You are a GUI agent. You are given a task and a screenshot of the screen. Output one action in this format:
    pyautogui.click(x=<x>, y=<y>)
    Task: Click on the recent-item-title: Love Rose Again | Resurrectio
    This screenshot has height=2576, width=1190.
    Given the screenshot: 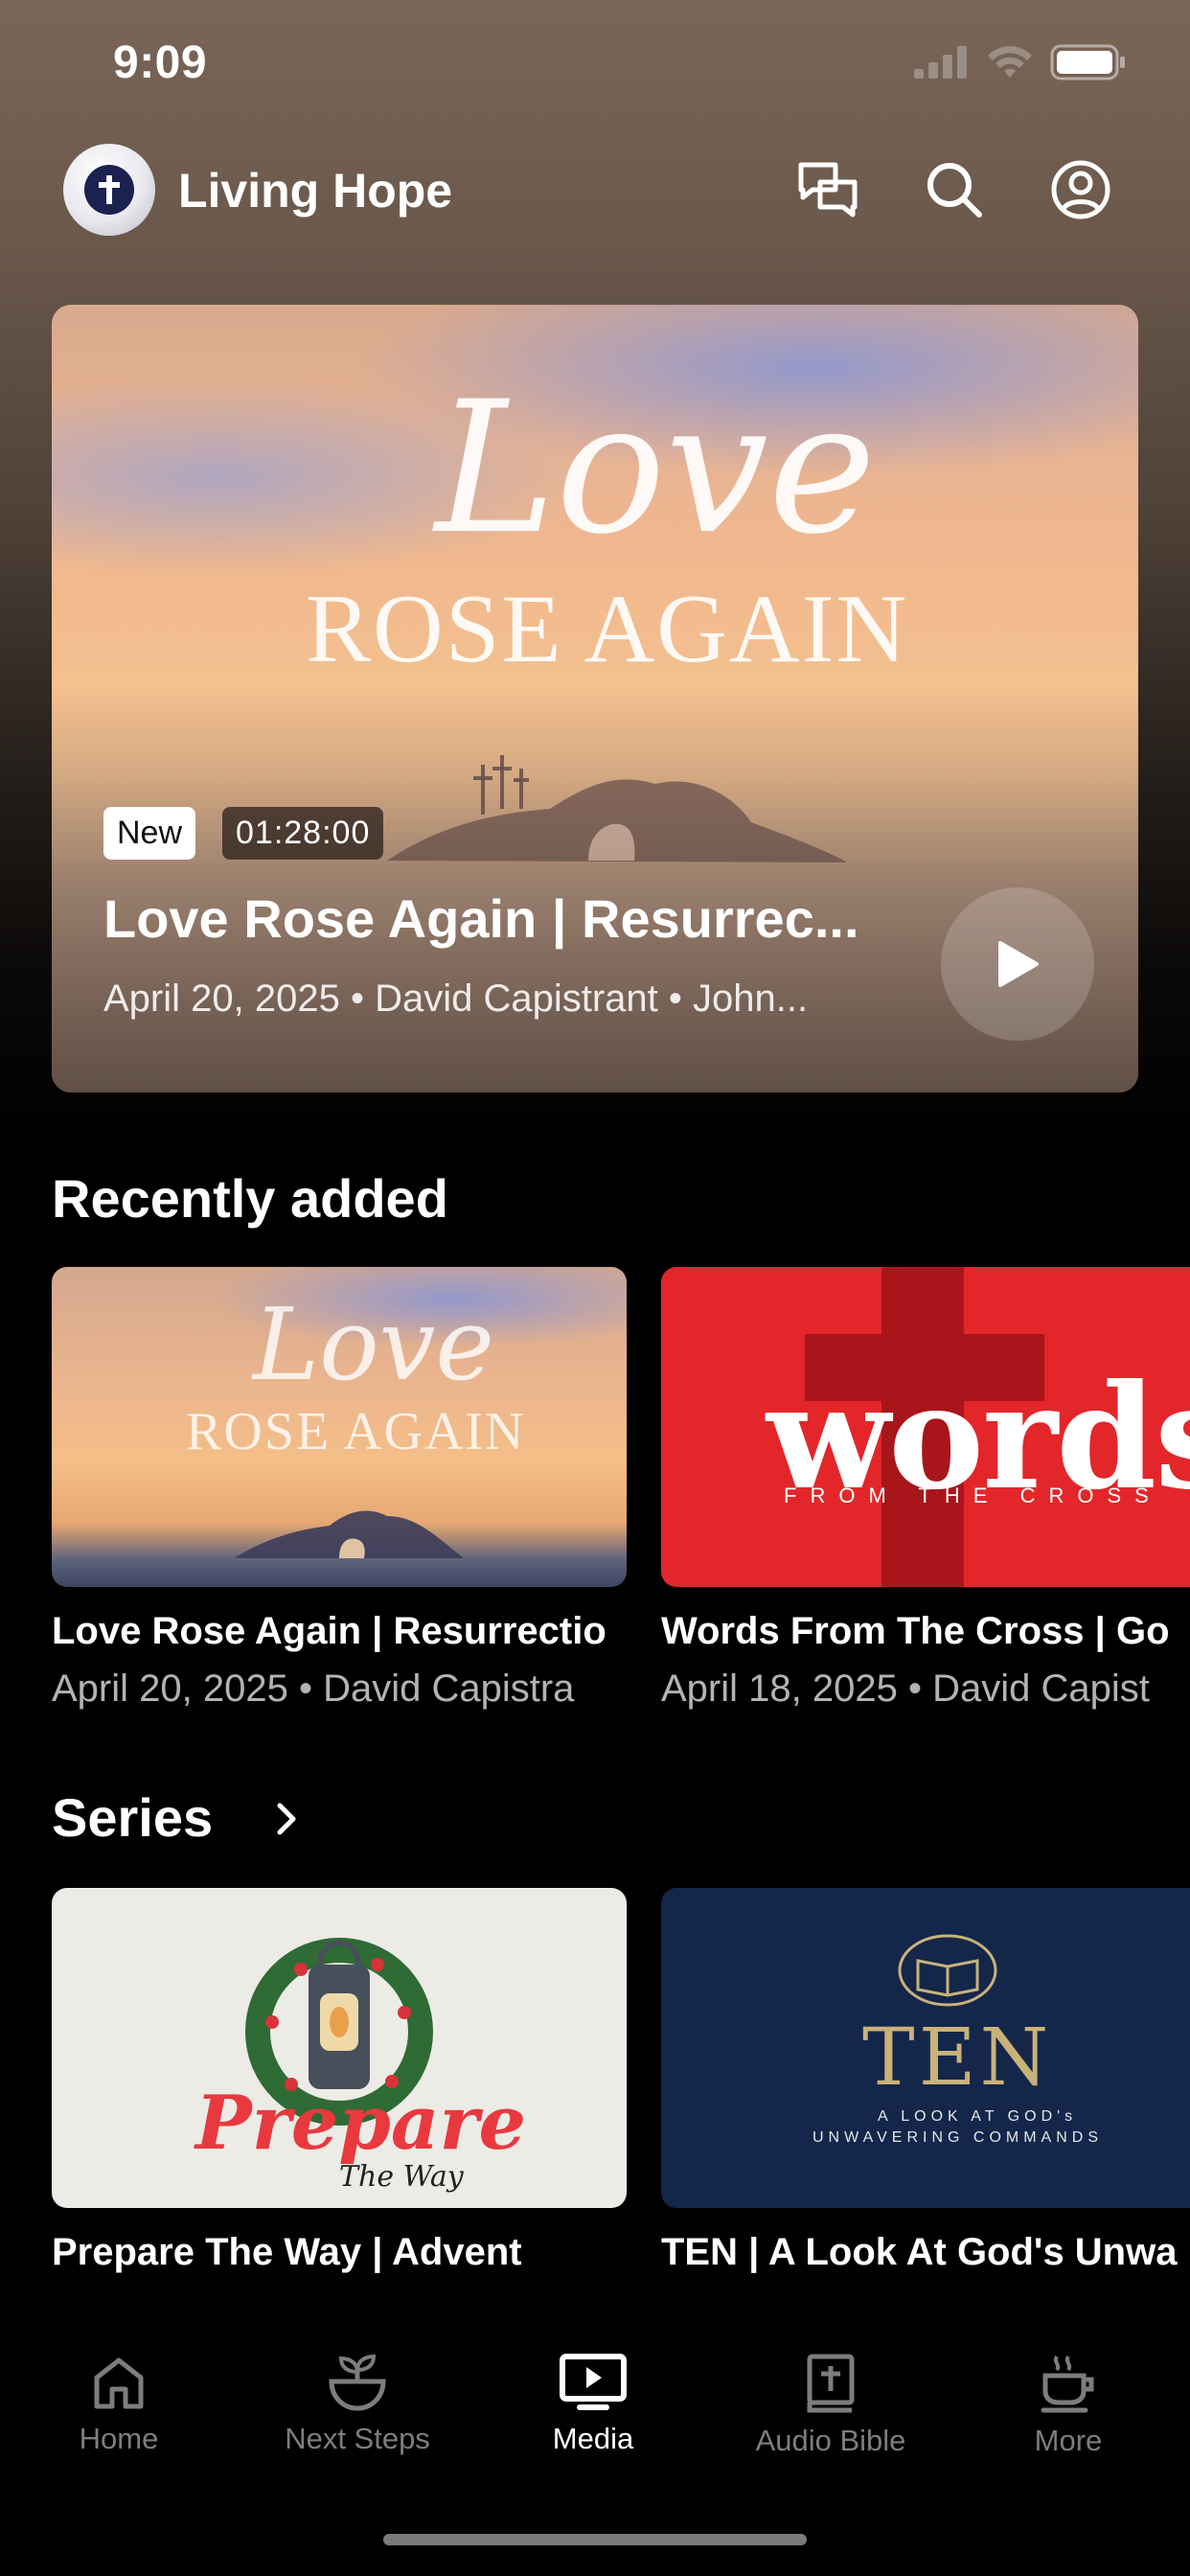 What is the action you would take?
    pyautogui.click(x=340, y=1631)
    